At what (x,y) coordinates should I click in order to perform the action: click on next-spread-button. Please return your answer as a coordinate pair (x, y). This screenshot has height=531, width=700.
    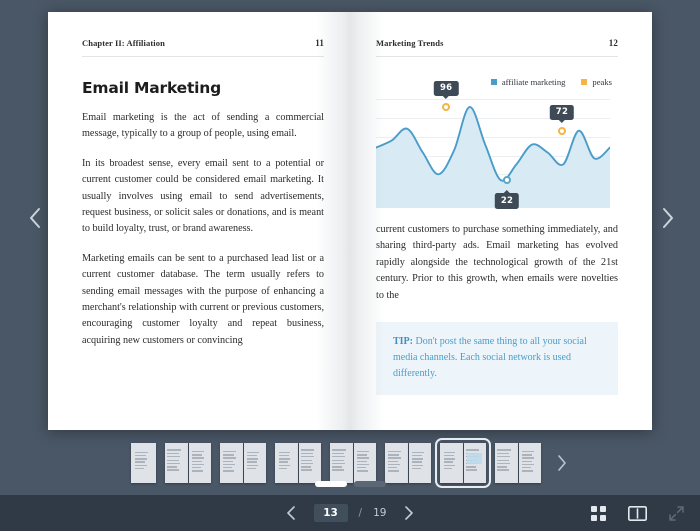
    Looking at the image, I should click on (667, 218).